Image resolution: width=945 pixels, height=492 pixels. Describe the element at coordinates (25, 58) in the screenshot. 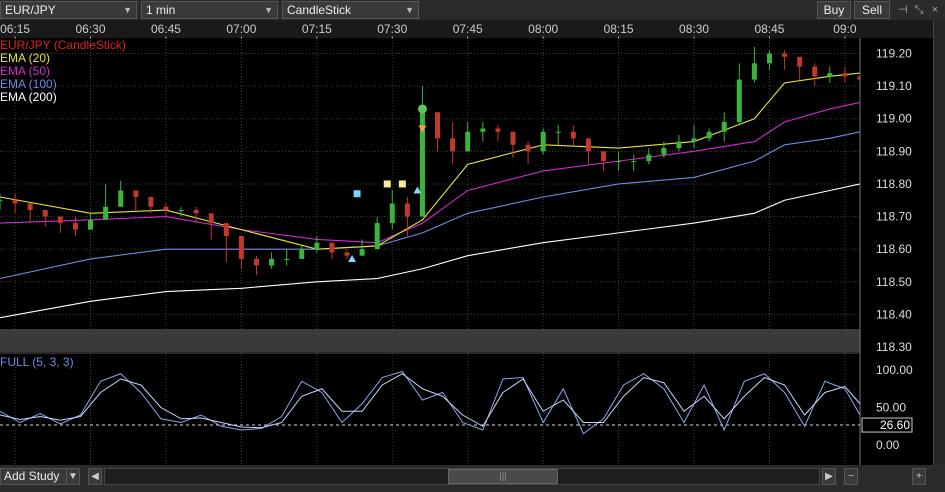

I see `legend-entry: EMA (20)` at that location.